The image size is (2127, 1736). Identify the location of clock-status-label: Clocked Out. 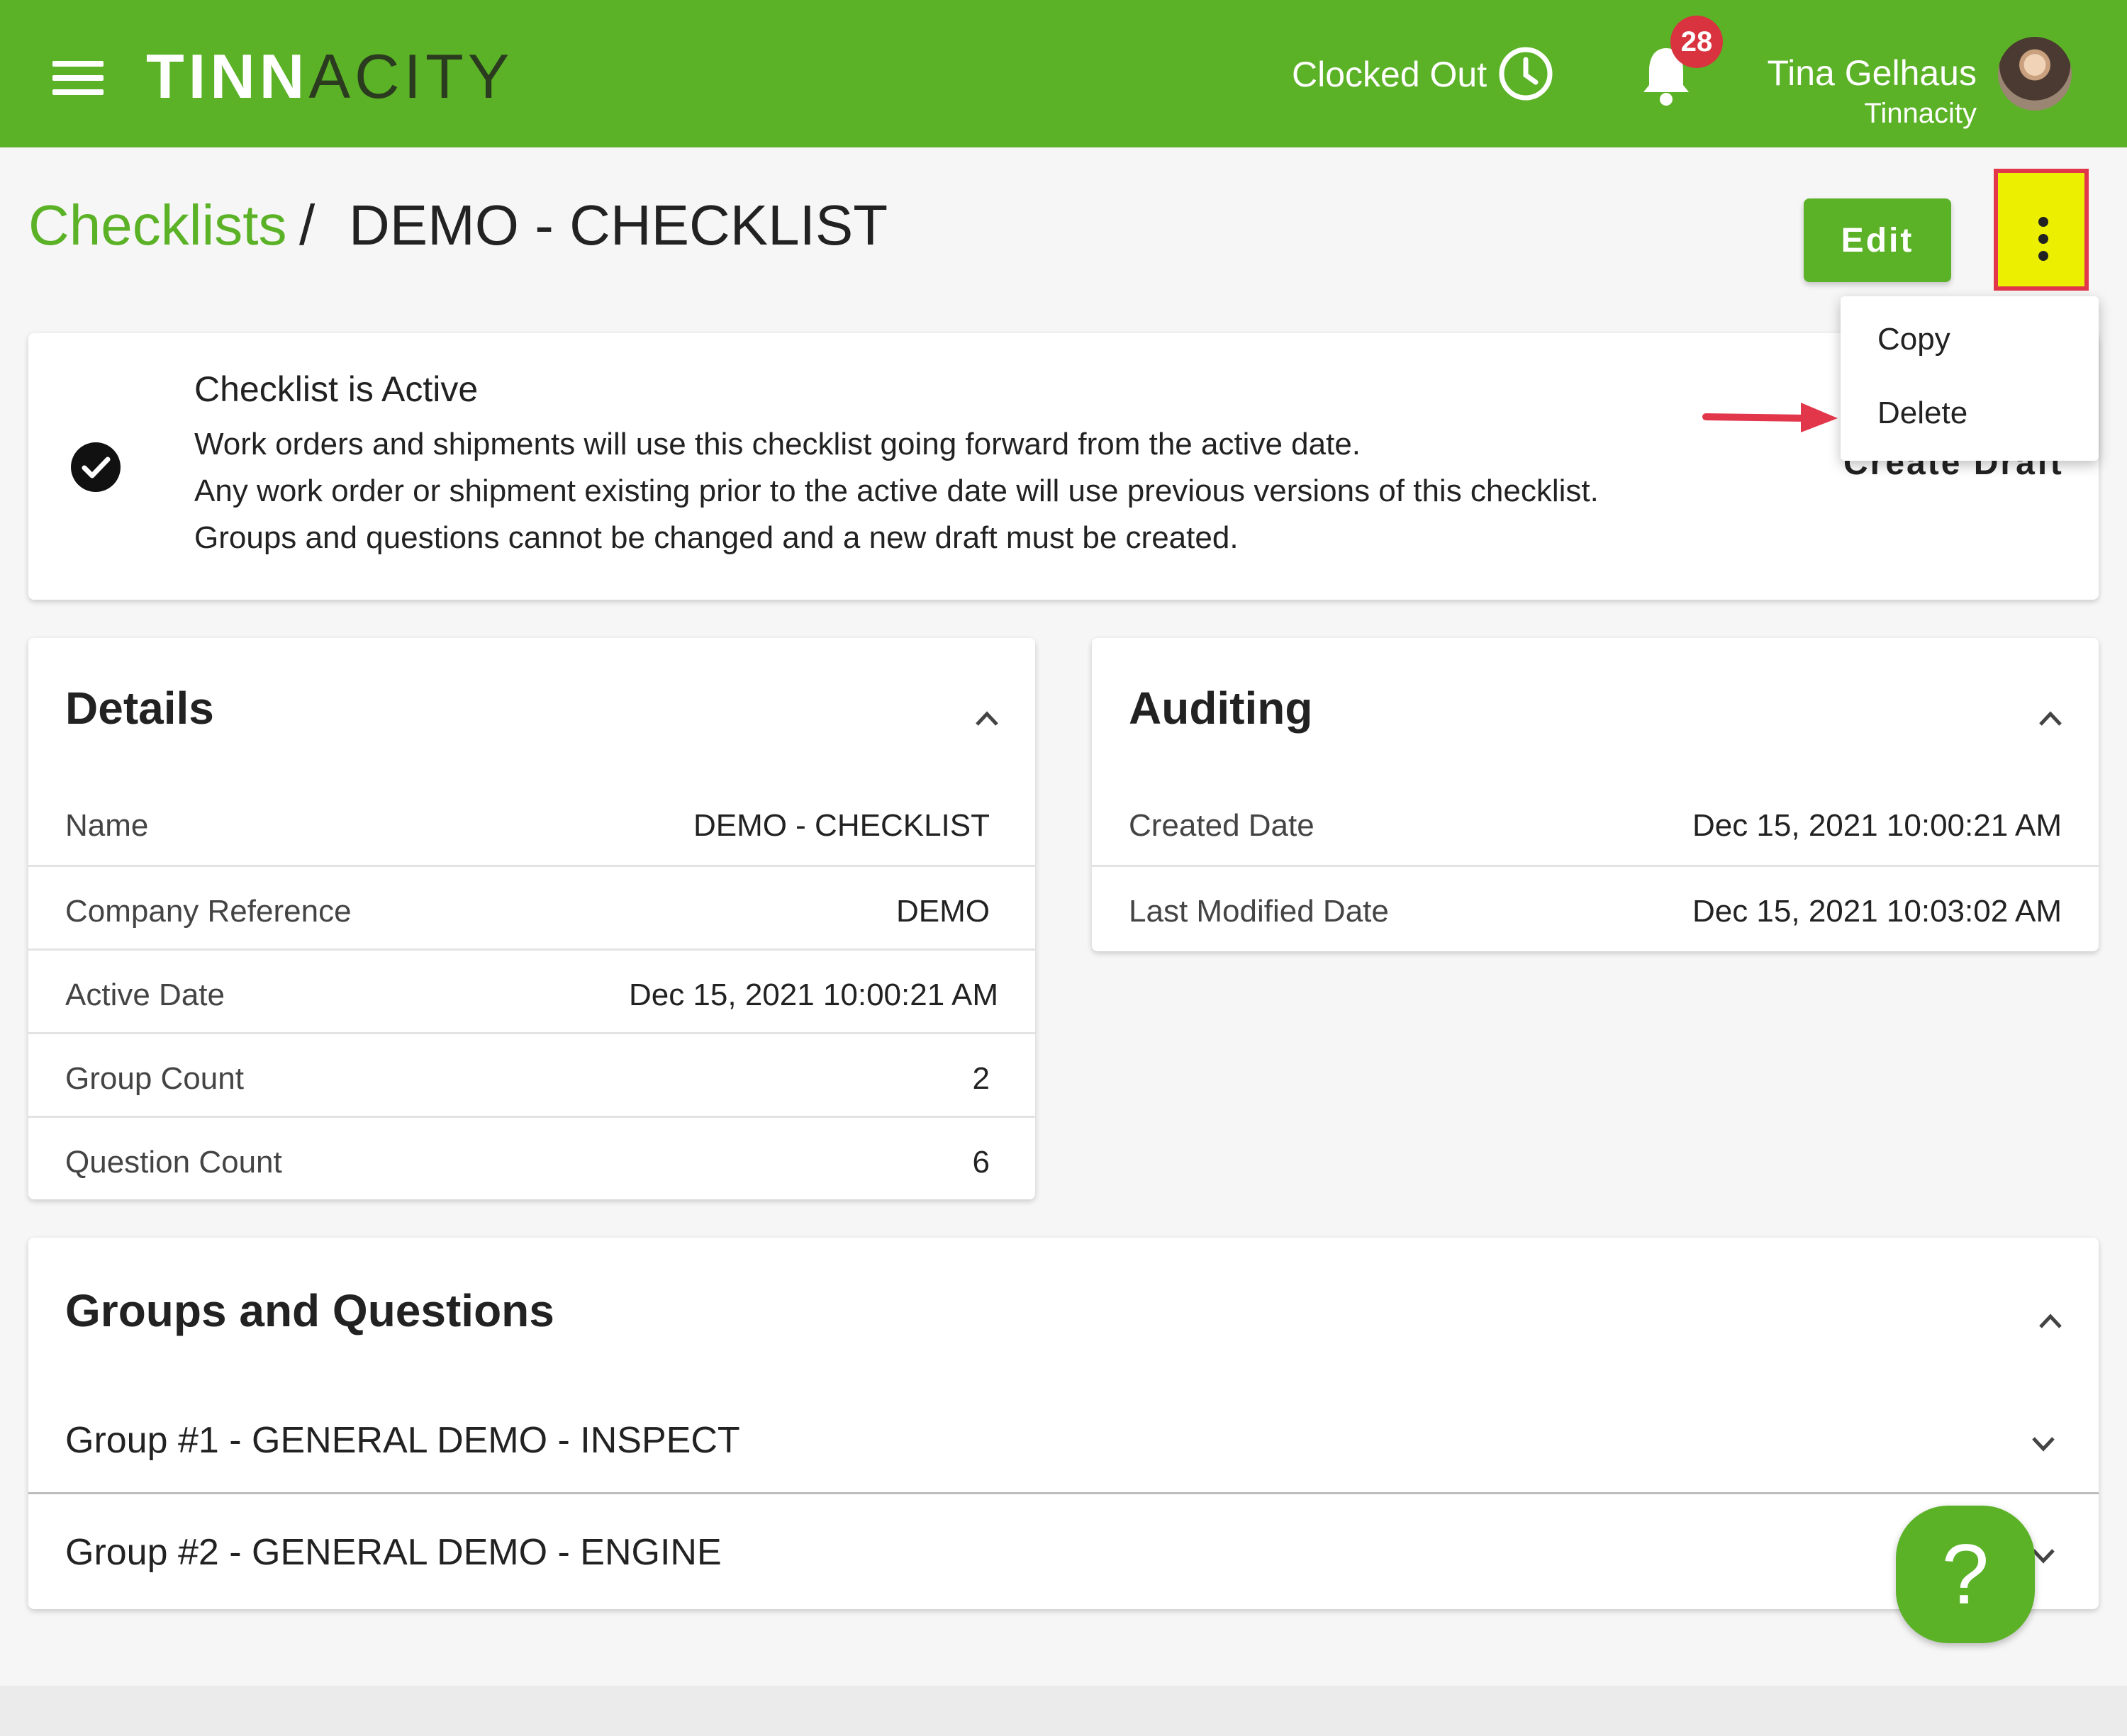
(1389, 74).